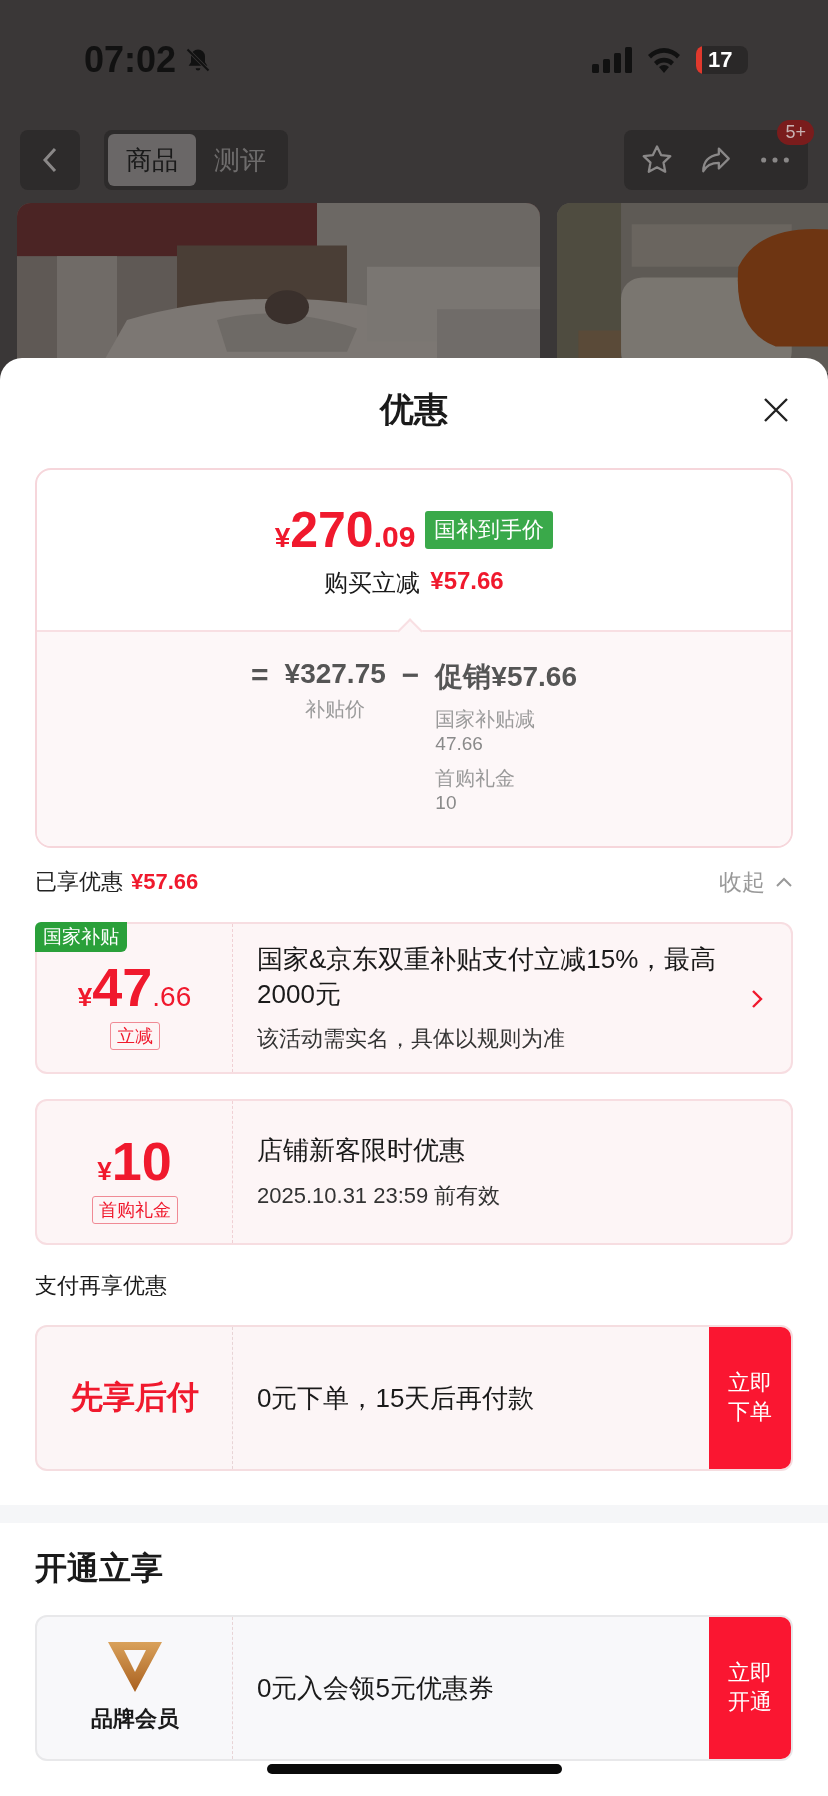  What do you see at coordinates (260, 675) in the screenshot?
I see `equals-sign: =` at bounding box center [260, 675].